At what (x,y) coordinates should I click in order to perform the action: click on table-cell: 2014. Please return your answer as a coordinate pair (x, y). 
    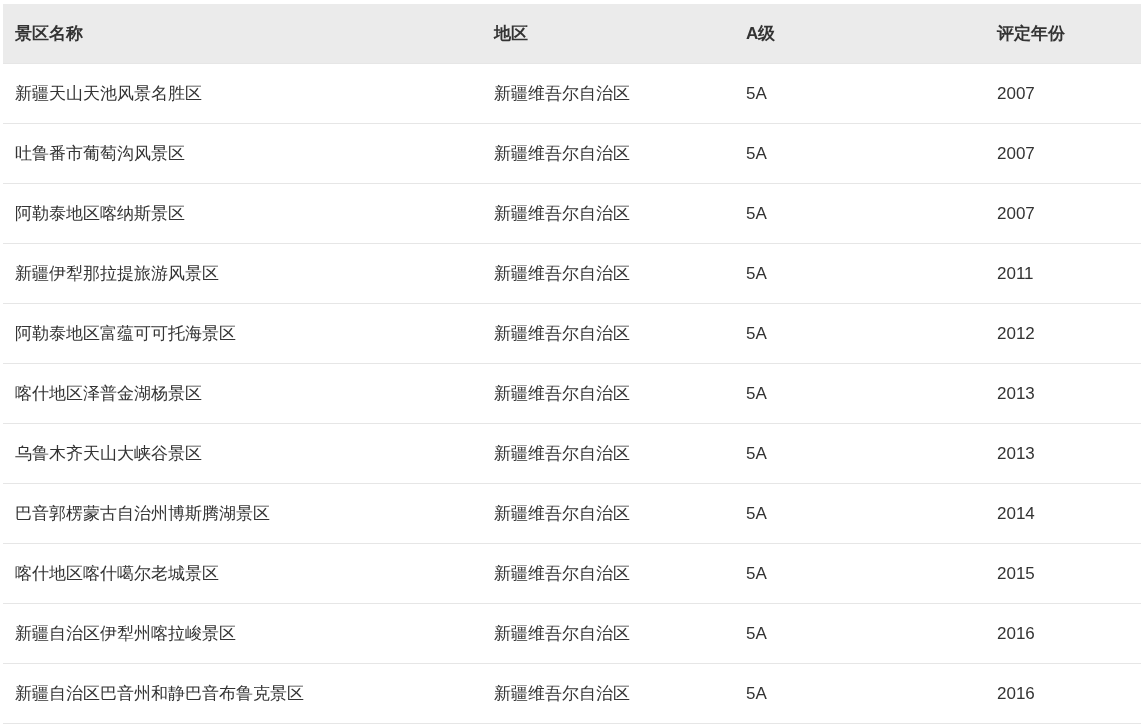
    Looking at the image, I should click on (1063, 513).